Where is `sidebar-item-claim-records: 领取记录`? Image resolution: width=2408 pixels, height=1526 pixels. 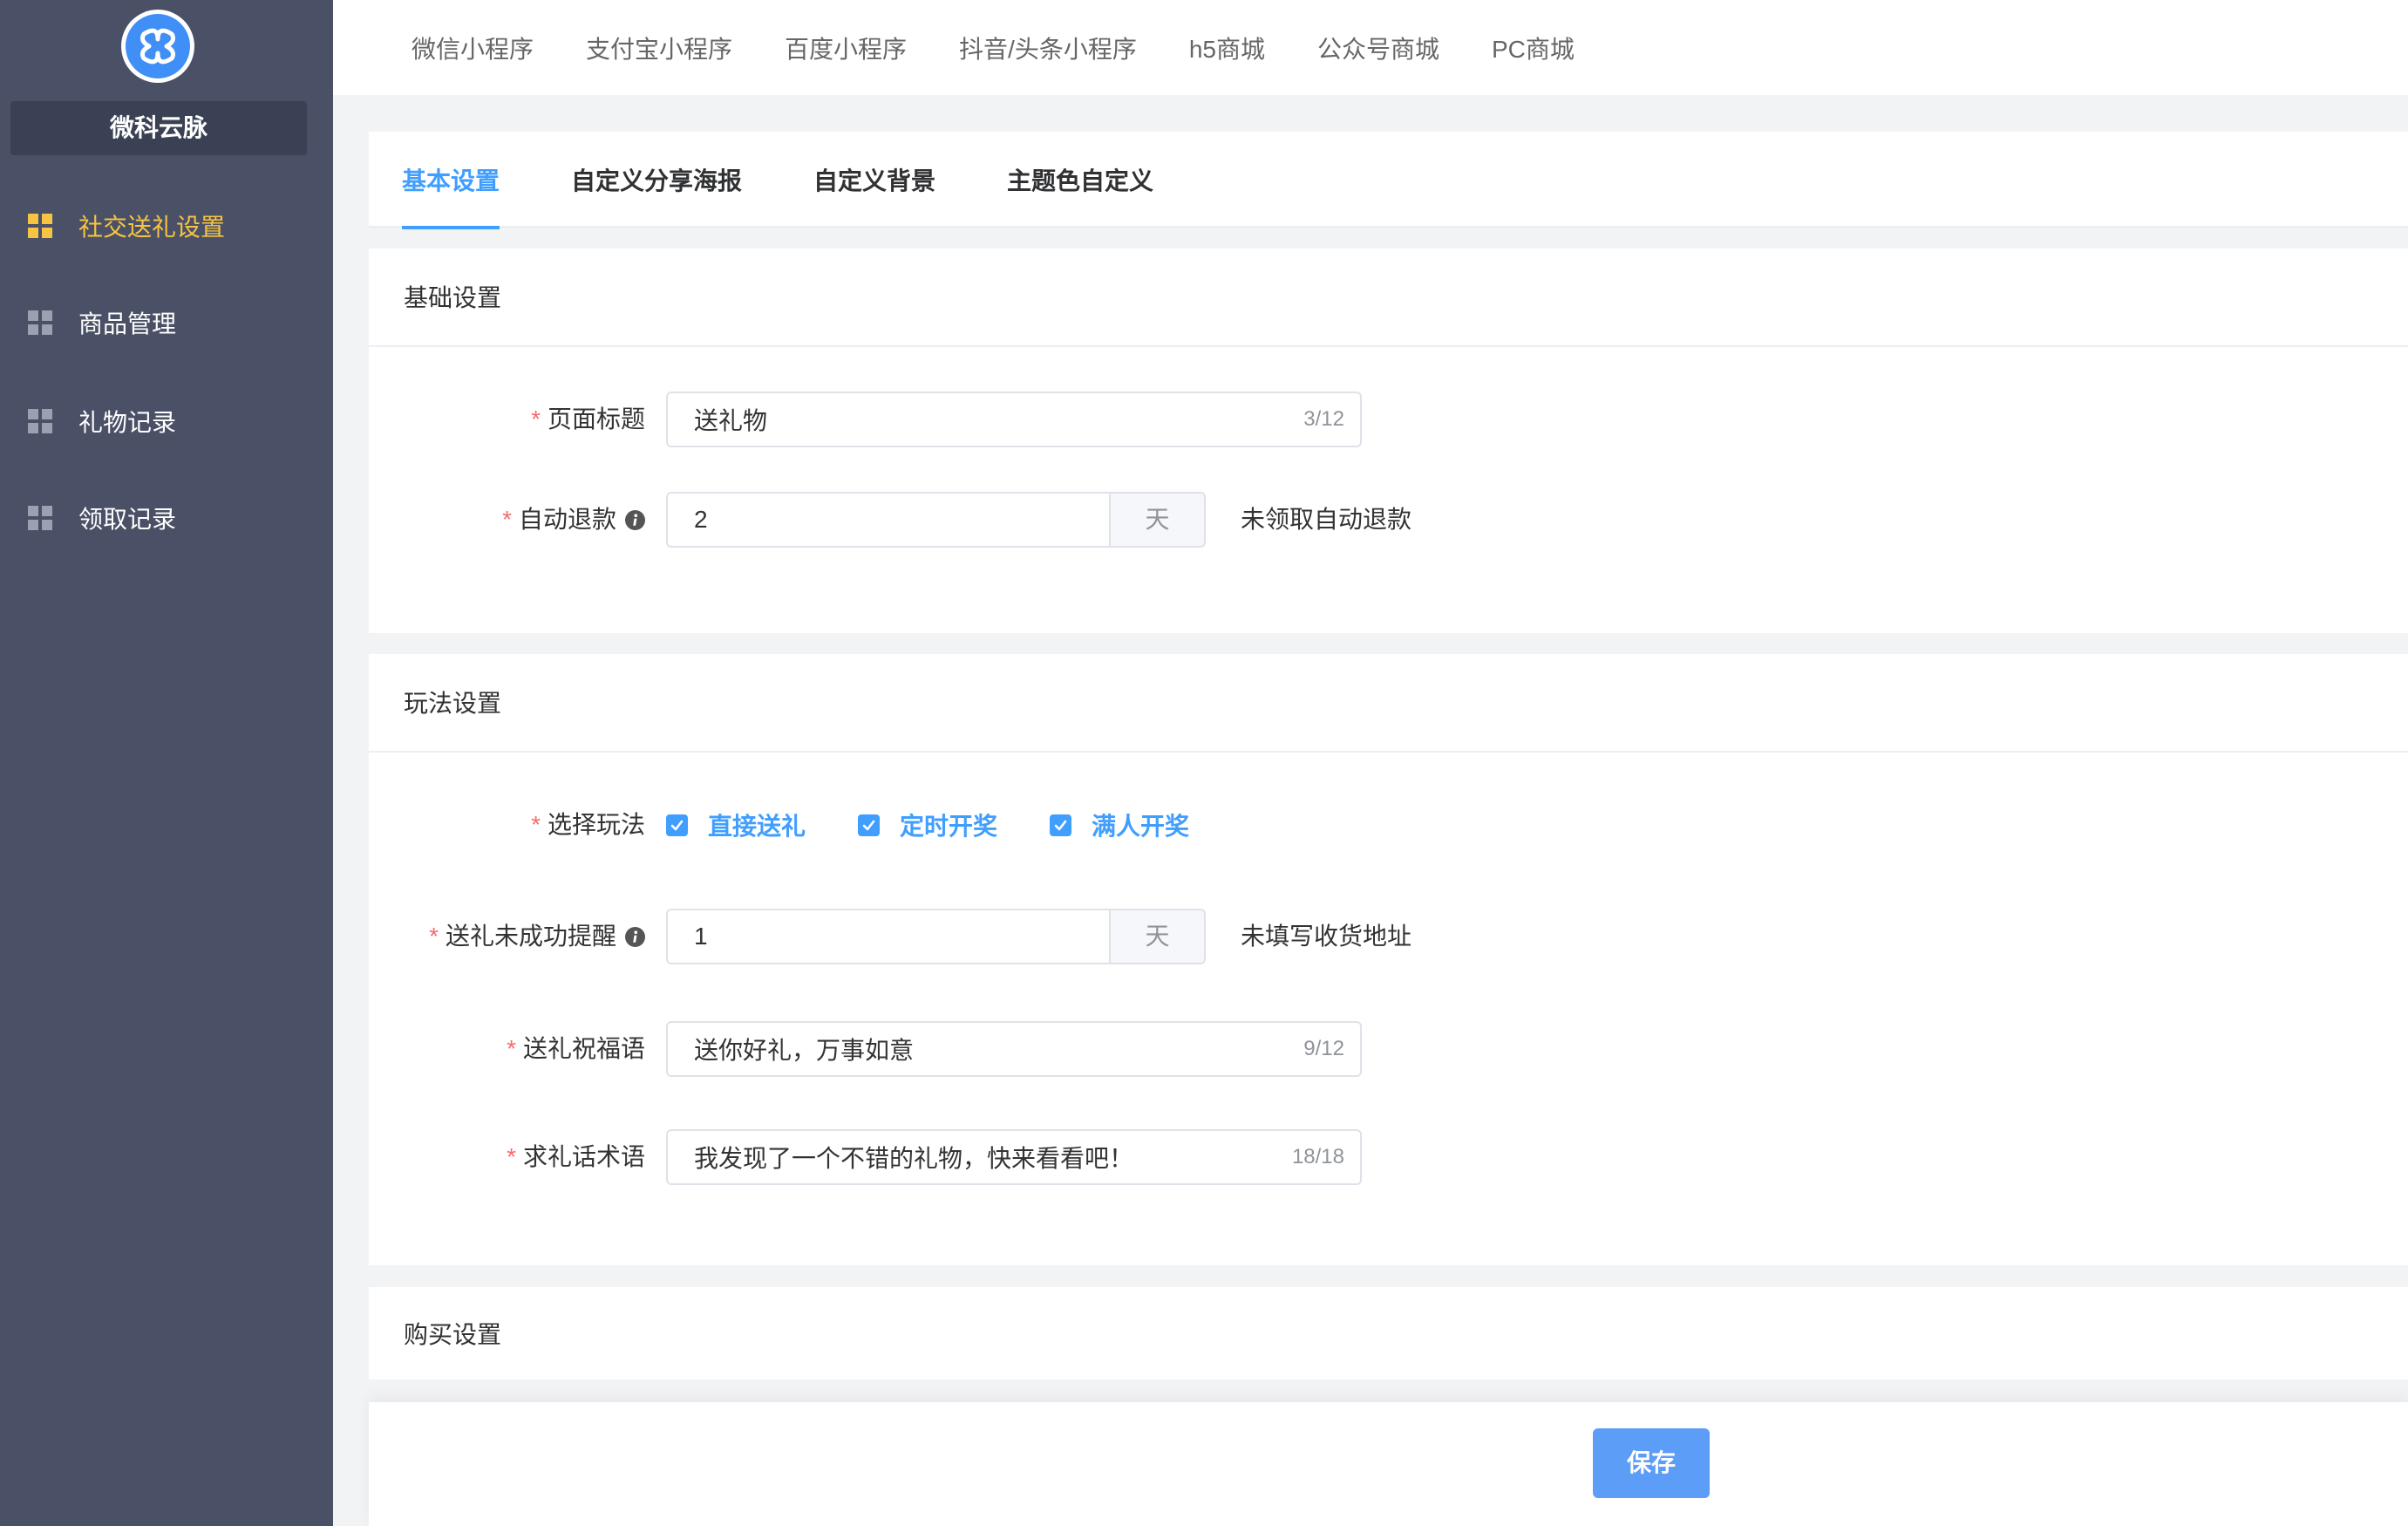
sidebar-item-claim-records: 领取记录 is located at coordinates (166, 518).